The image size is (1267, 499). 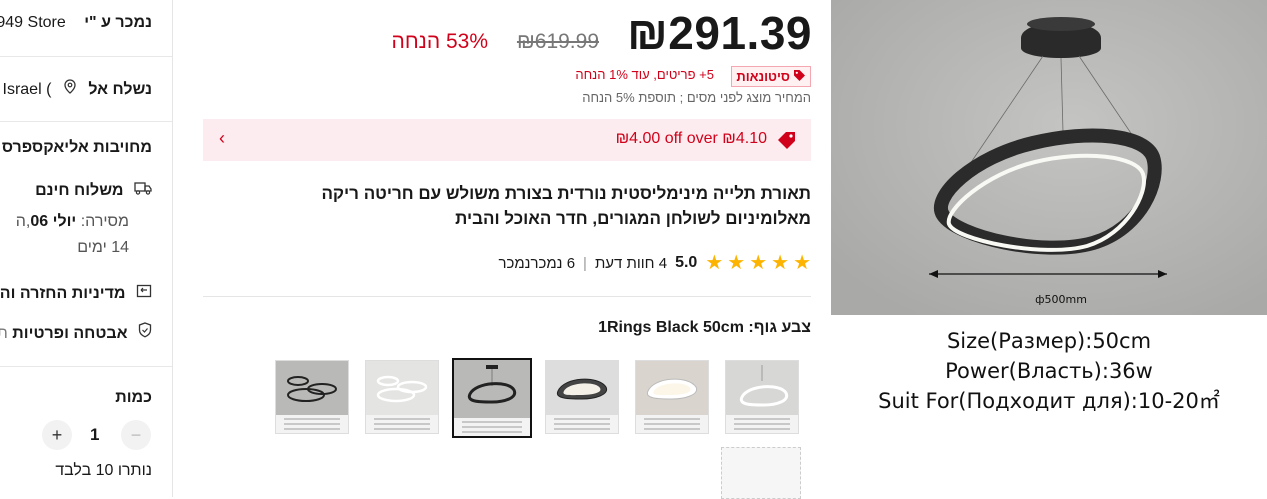 What do you see at coordinates (63, 293) in the screenshot?
I see `return-policy-label: מדיניות החזרה וה` at bounding box center [63, 293].